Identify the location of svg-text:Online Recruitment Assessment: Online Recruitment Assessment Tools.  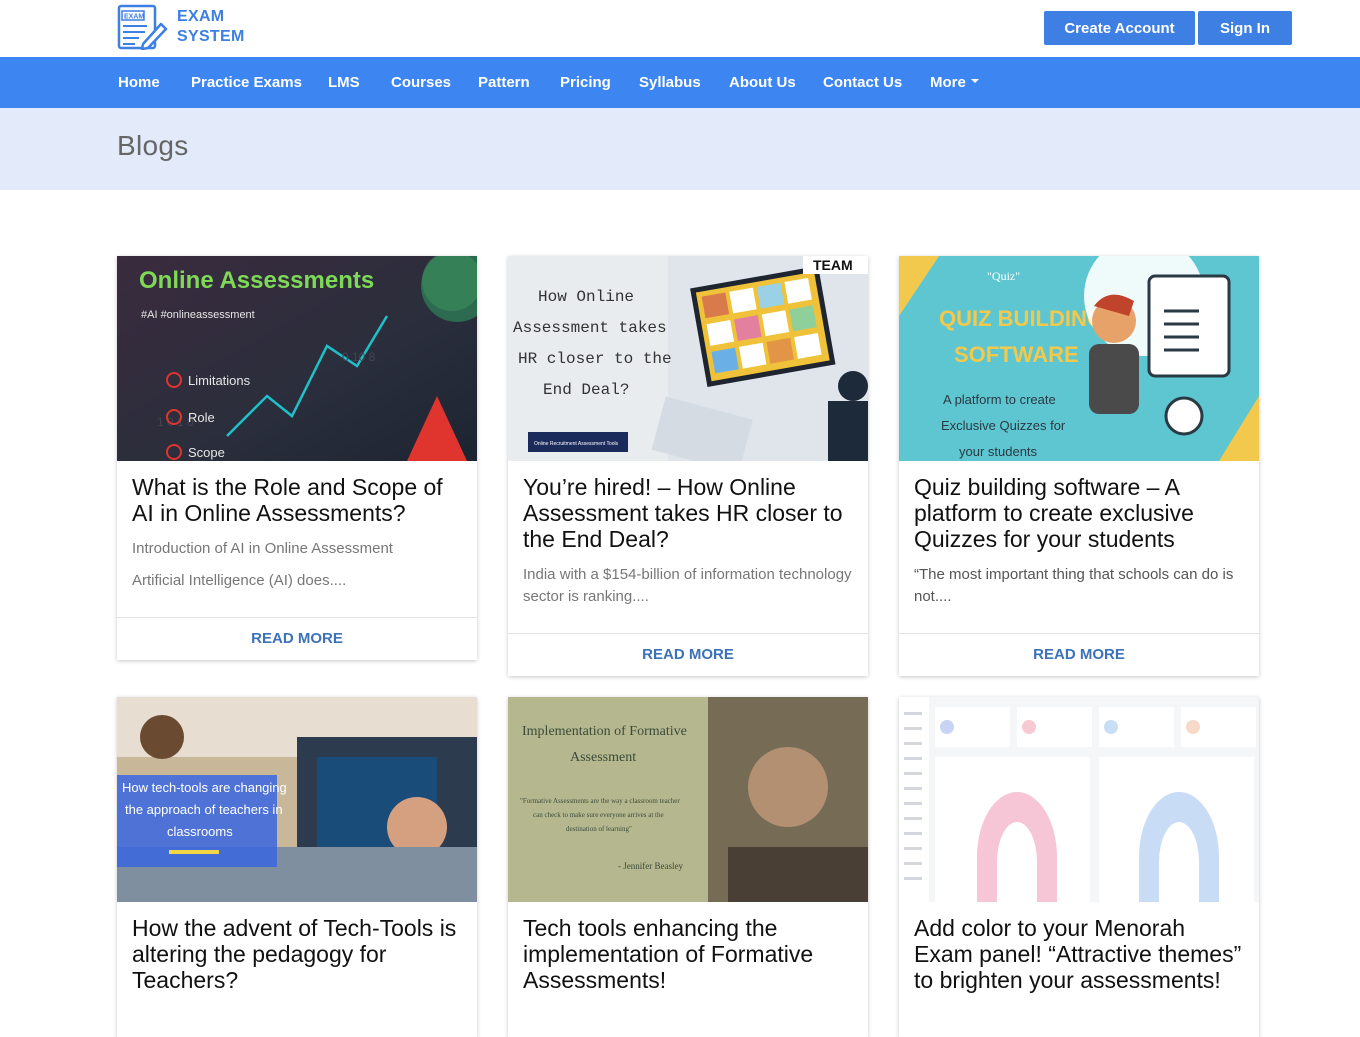
(576, 444).